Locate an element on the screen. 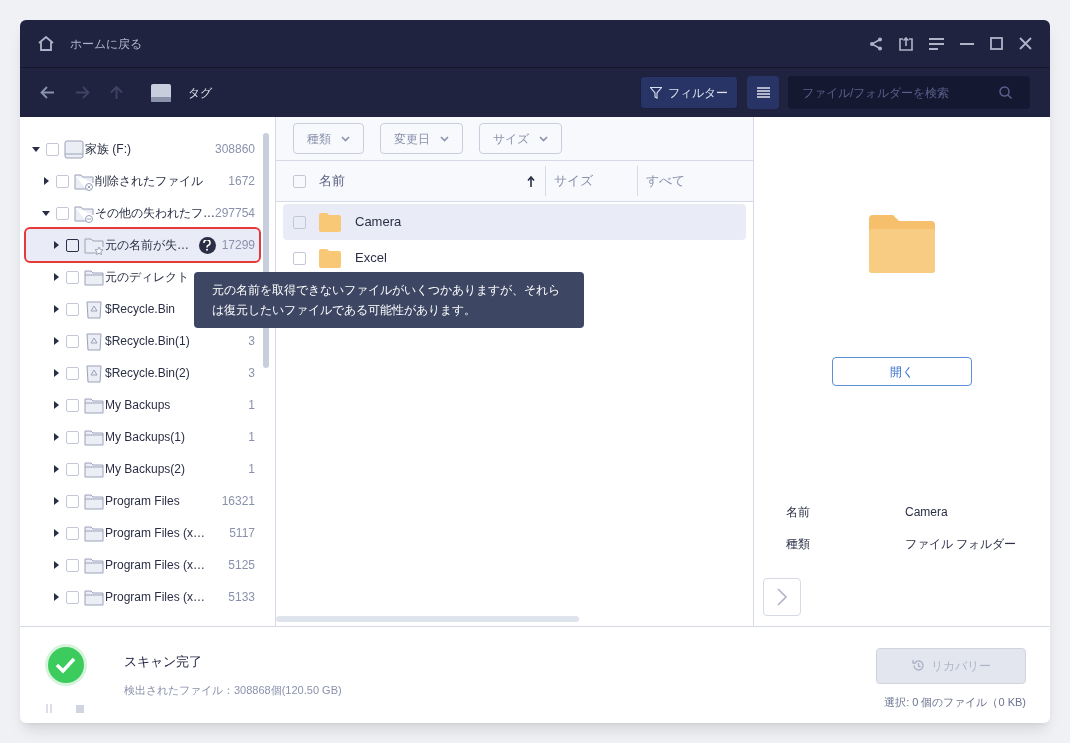 This screenshot has width=1070, height=743. tree-item: 元の名前が失… 17299 is located at coordinates (142, 245).